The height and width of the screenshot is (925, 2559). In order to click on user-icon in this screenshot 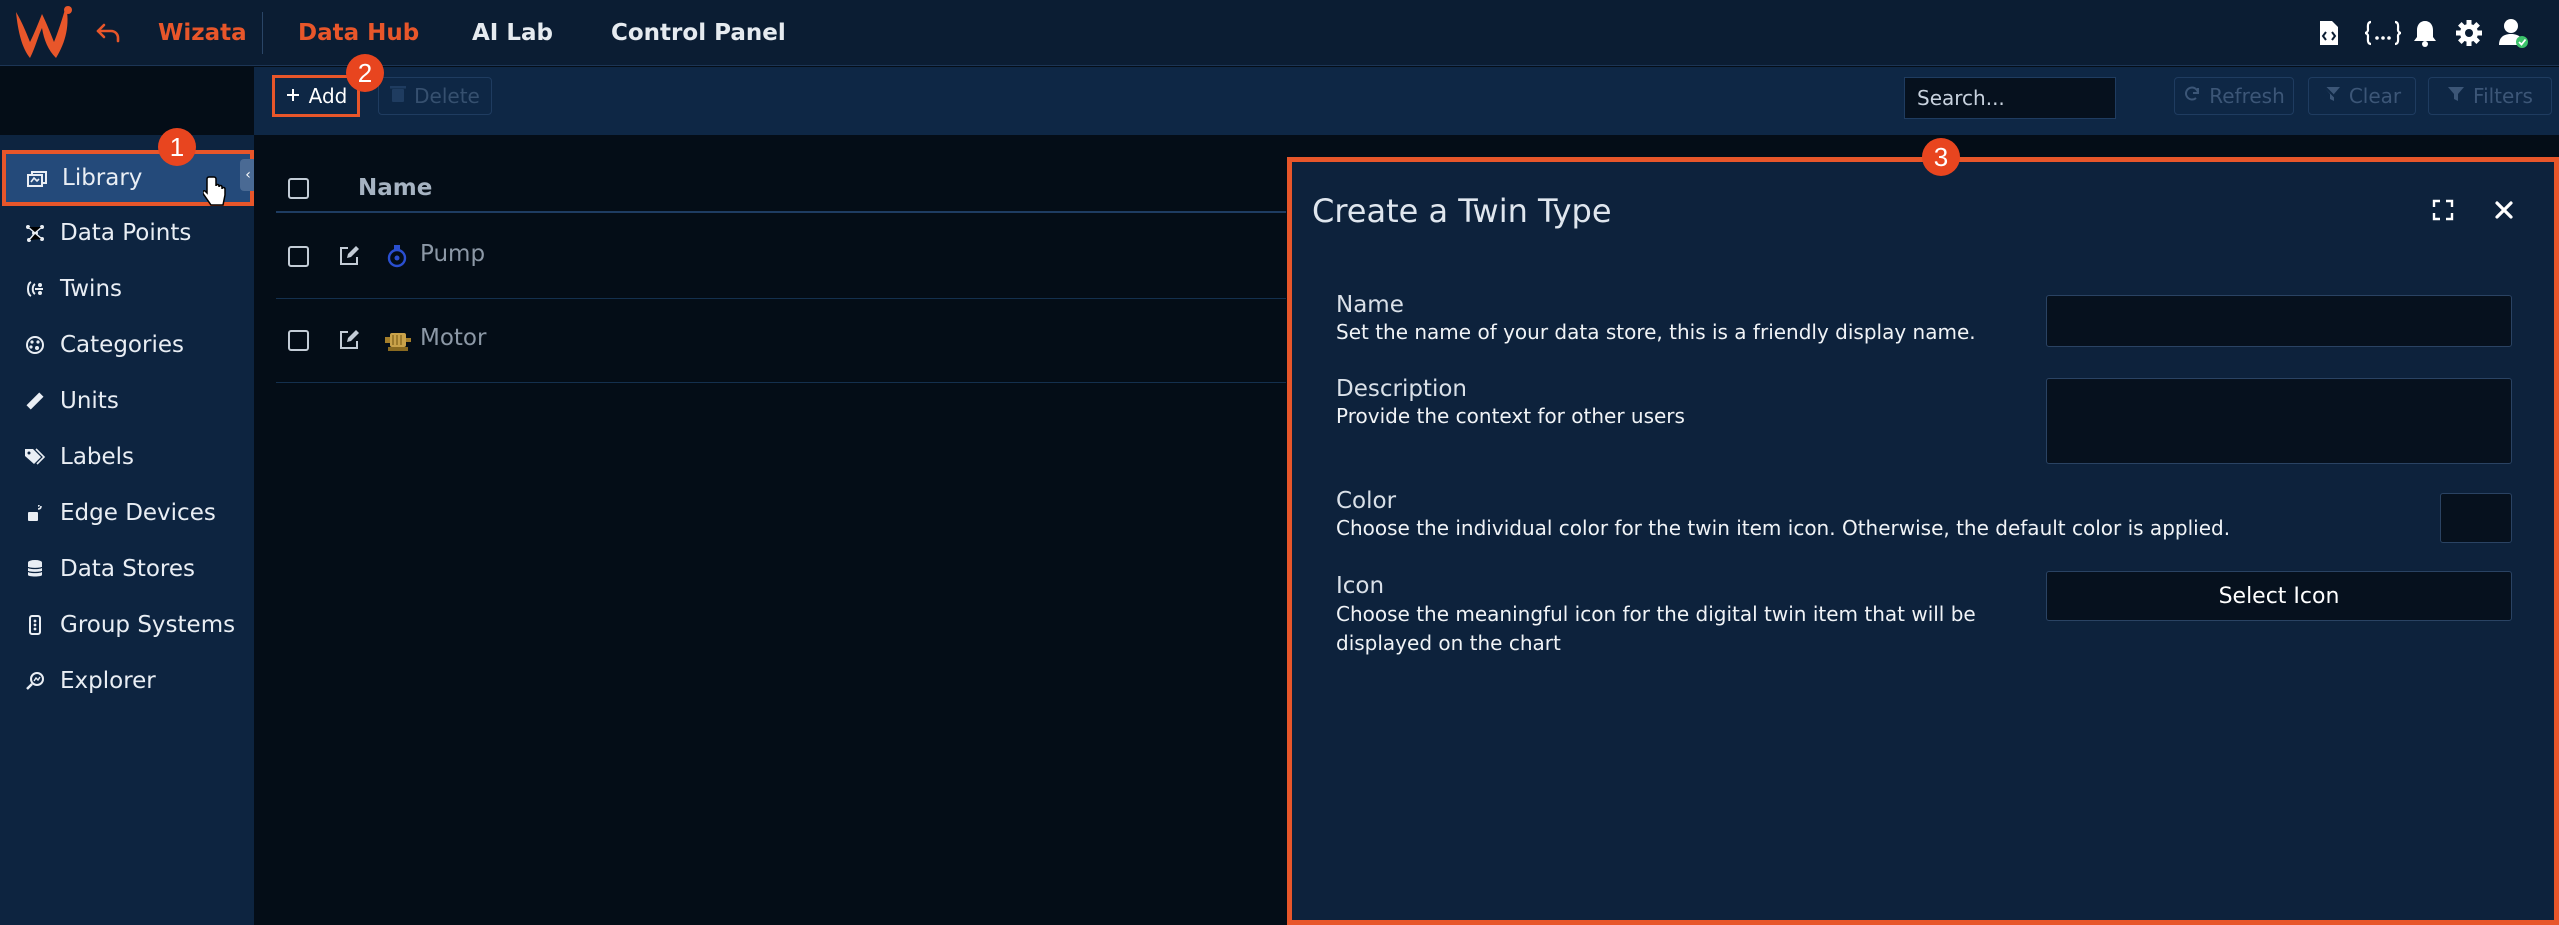, I will do `click(2513, 33)`.